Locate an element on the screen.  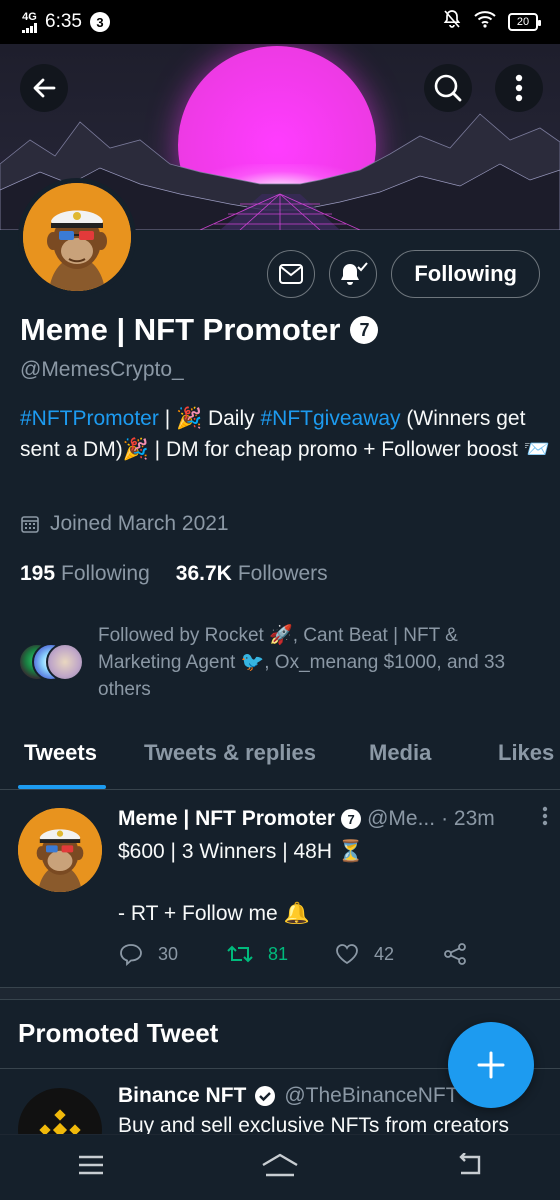
tweet-actions: 30 81 42 is located at coordinates (334, 954).